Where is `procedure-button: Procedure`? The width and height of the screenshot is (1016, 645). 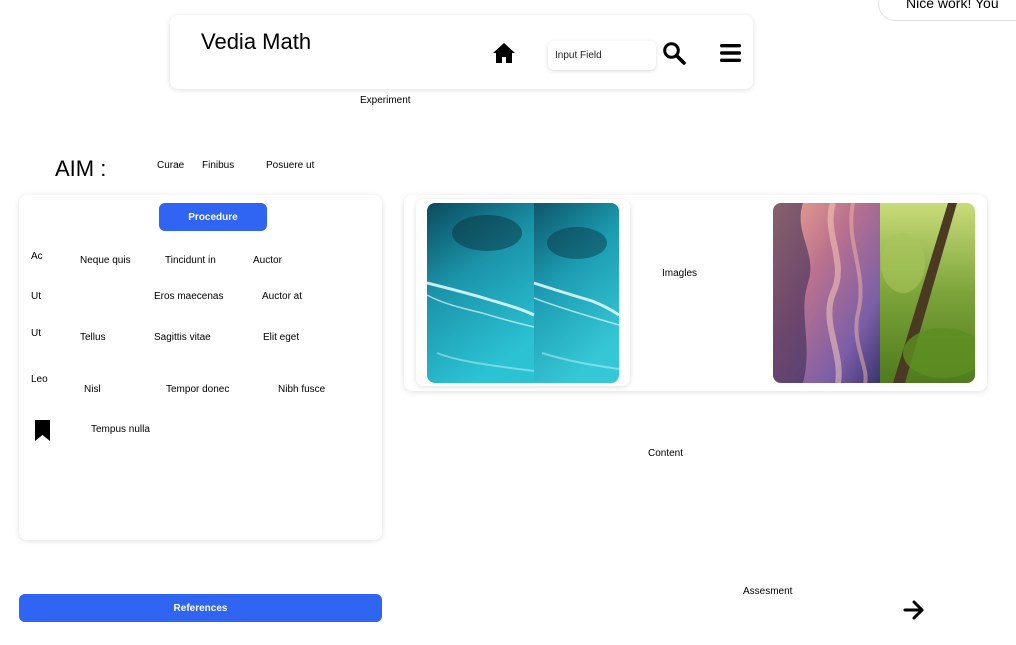 procedure-button: Procedure is located at coordinates (213, 217).